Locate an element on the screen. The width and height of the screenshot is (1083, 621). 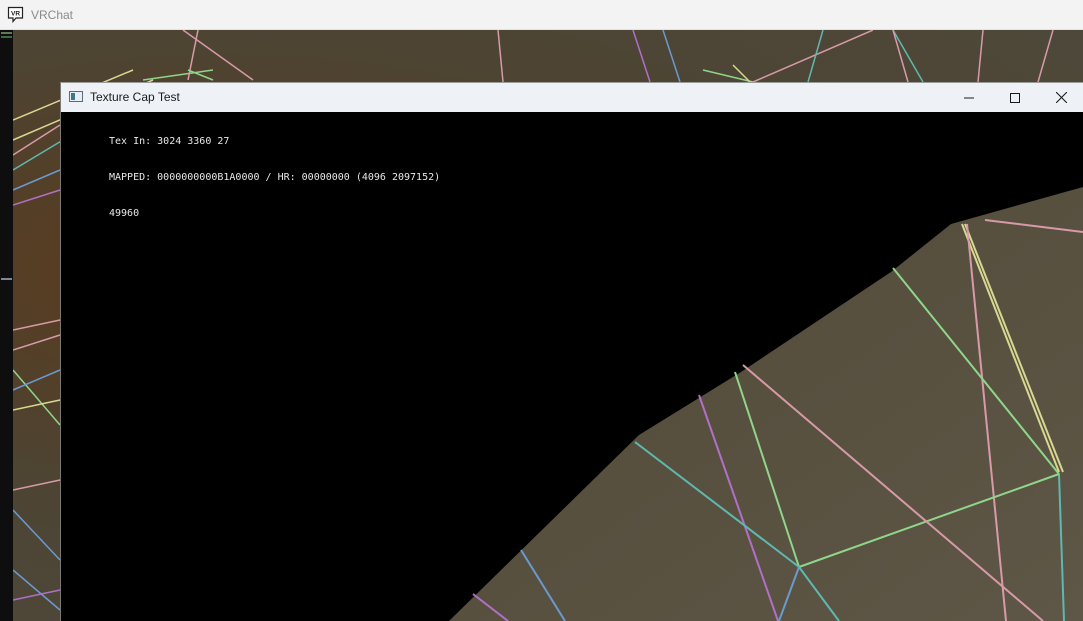
close-icon is located at coordinates (1061, 97).